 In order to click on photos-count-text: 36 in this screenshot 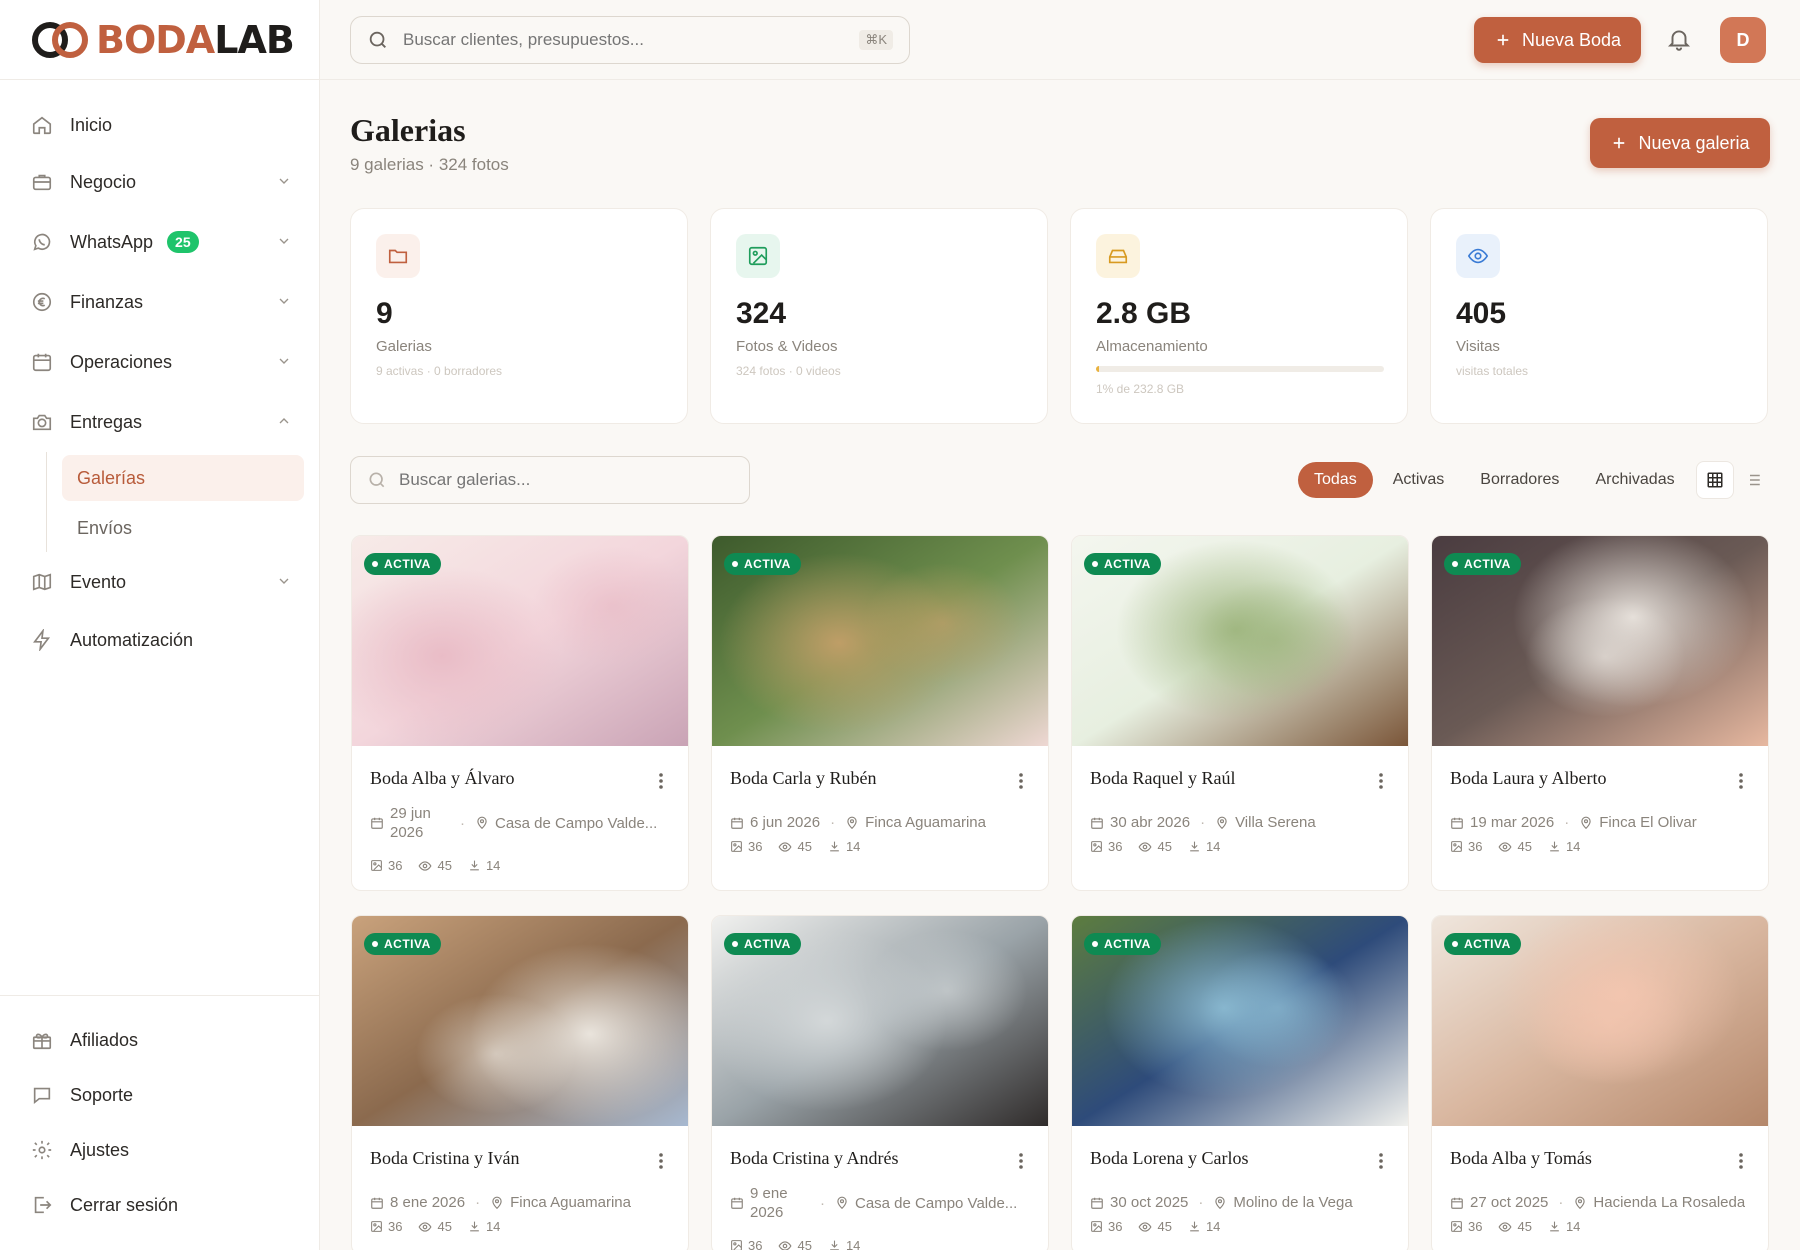, I will do `click(755, 846)`.